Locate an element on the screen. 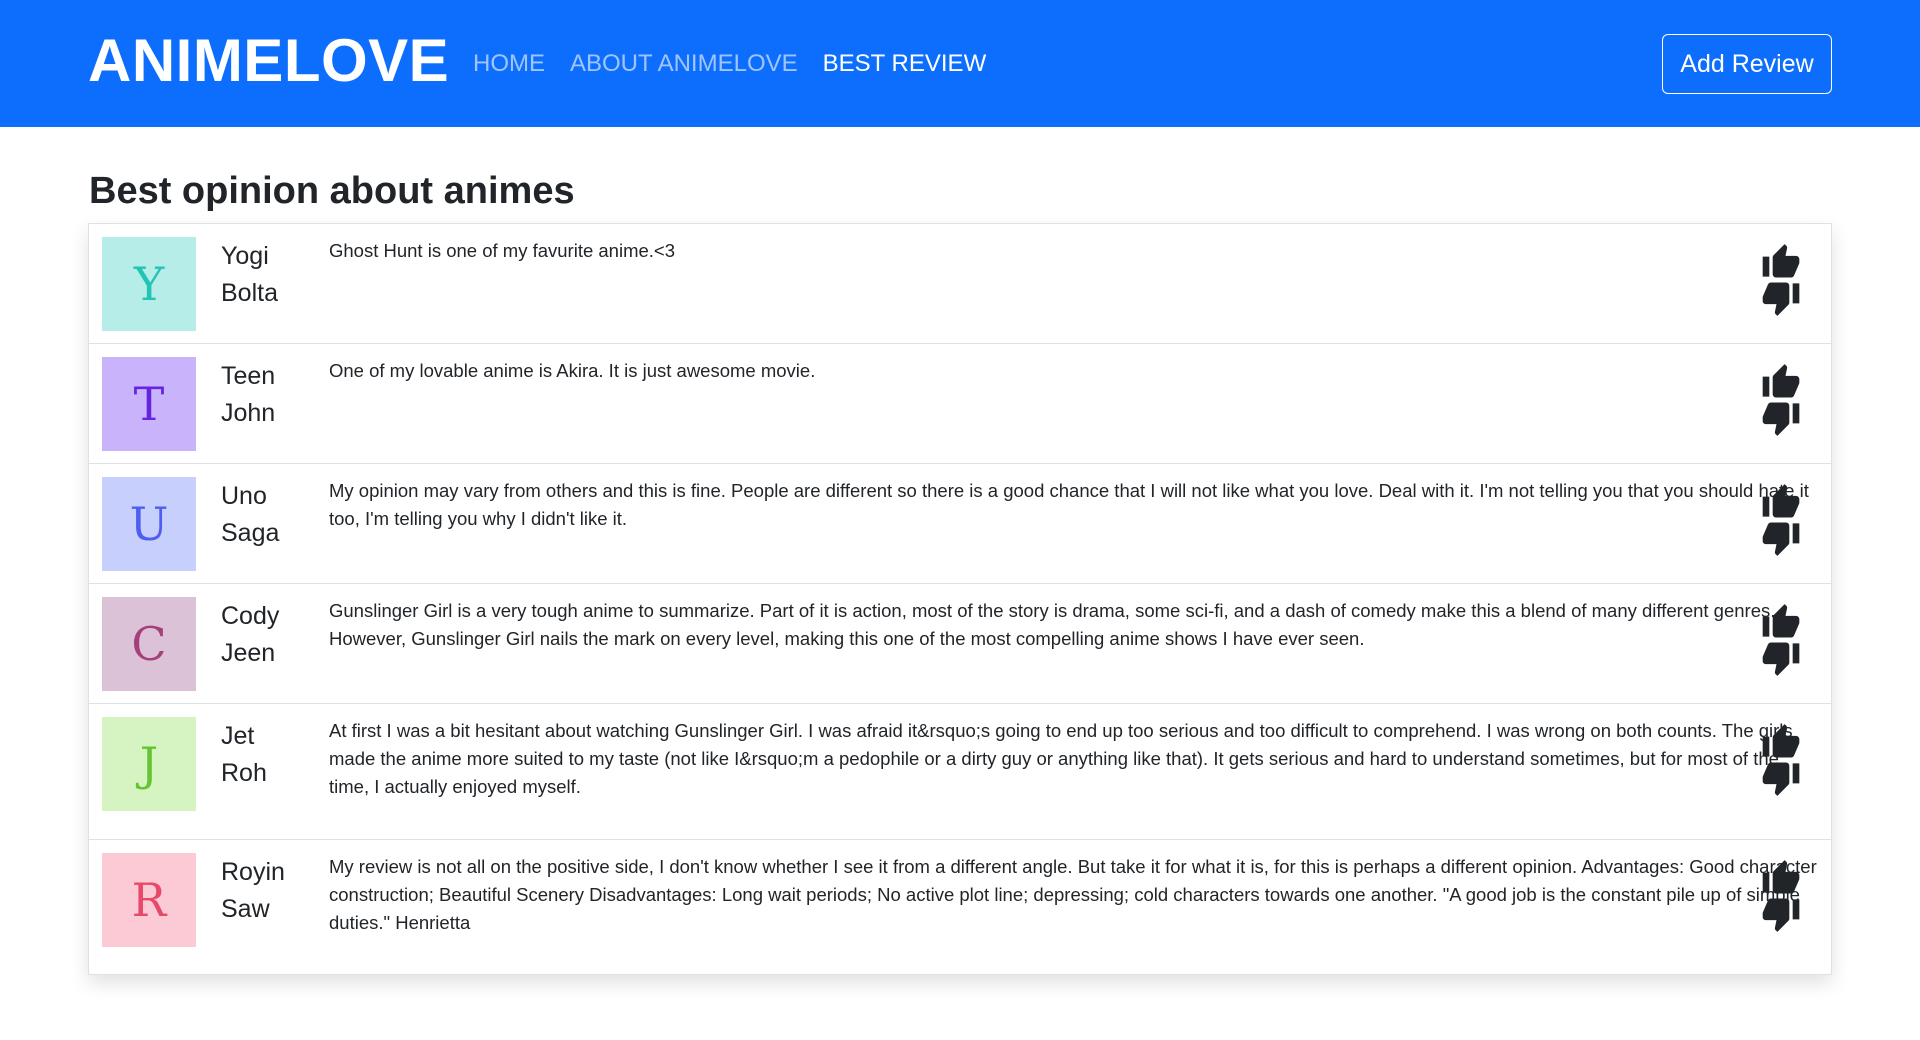  avatar: Y is located at coordinates (149, 284).